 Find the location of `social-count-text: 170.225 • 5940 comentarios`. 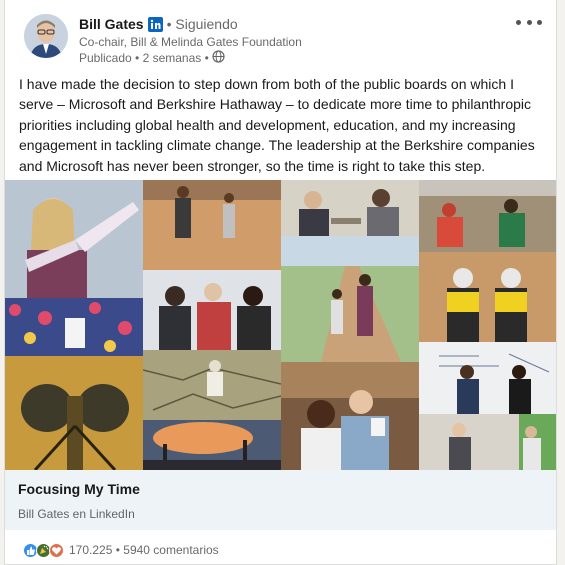

social-count-text: 170.225 • 5940 comentarios is located at coordinates (144, 550).